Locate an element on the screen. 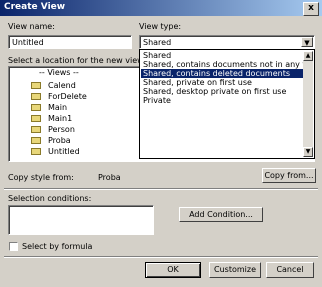 The width and height of the screenshot is (322, 287). ok-label: OK is located at coordinates (173, 269).